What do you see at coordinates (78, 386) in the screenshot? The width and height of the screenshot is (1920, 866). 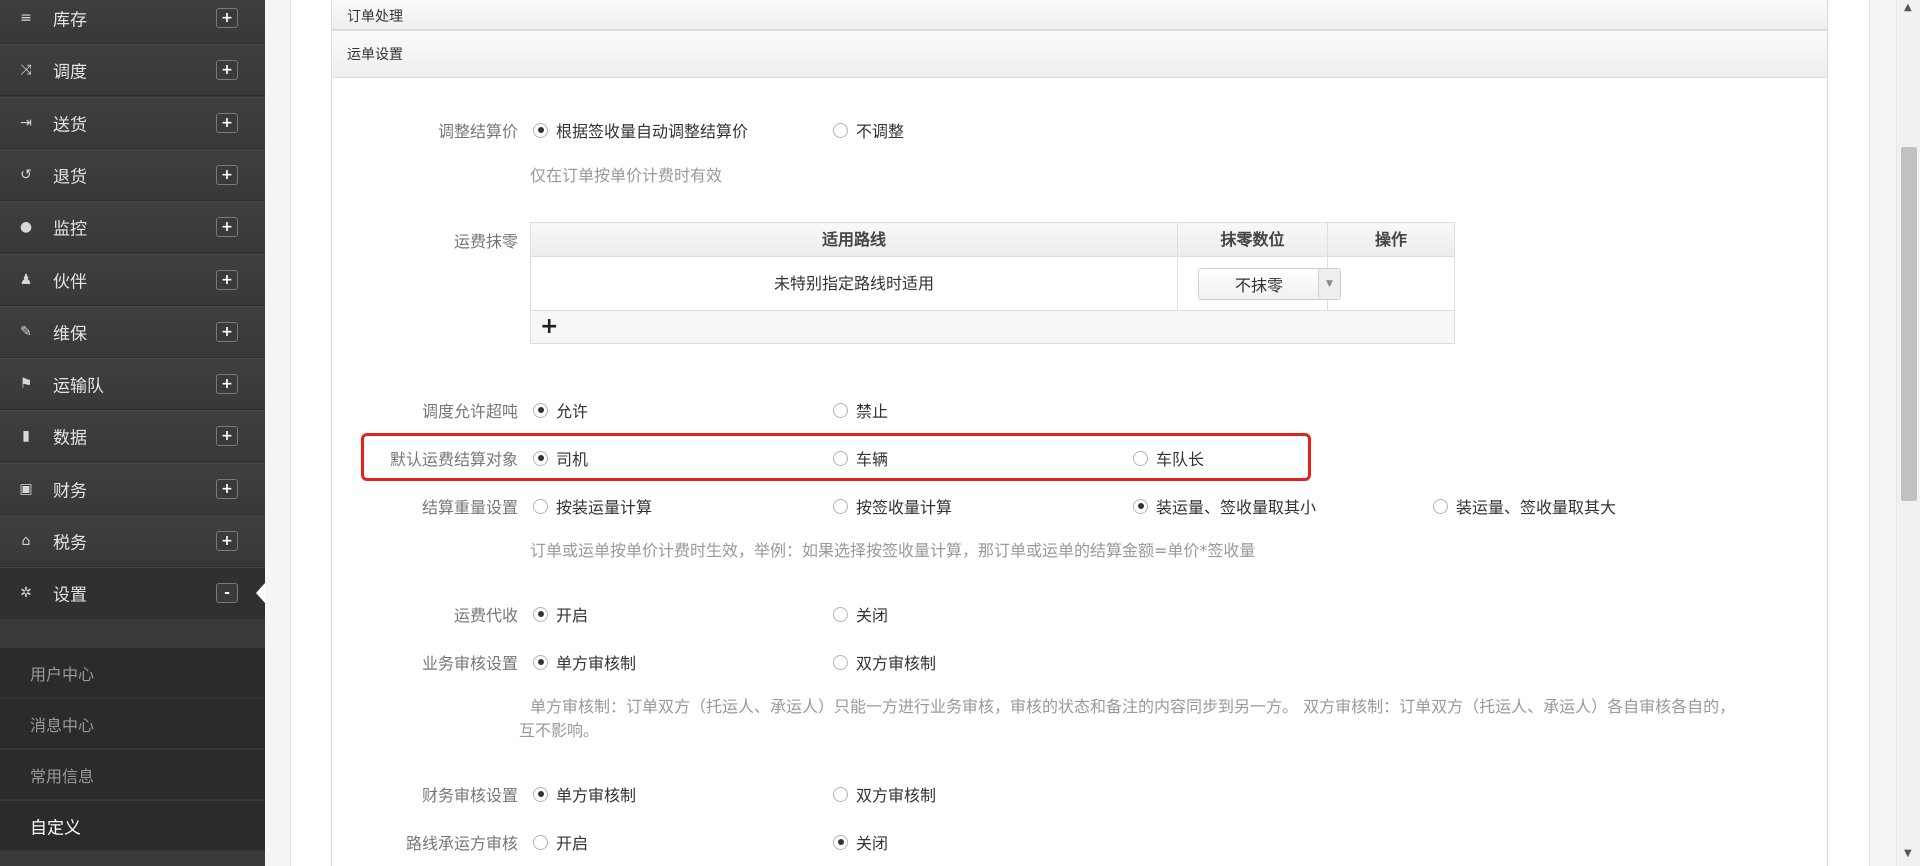 I see `sidebar-item-label: 运输队` at bounding box center [78, 386].